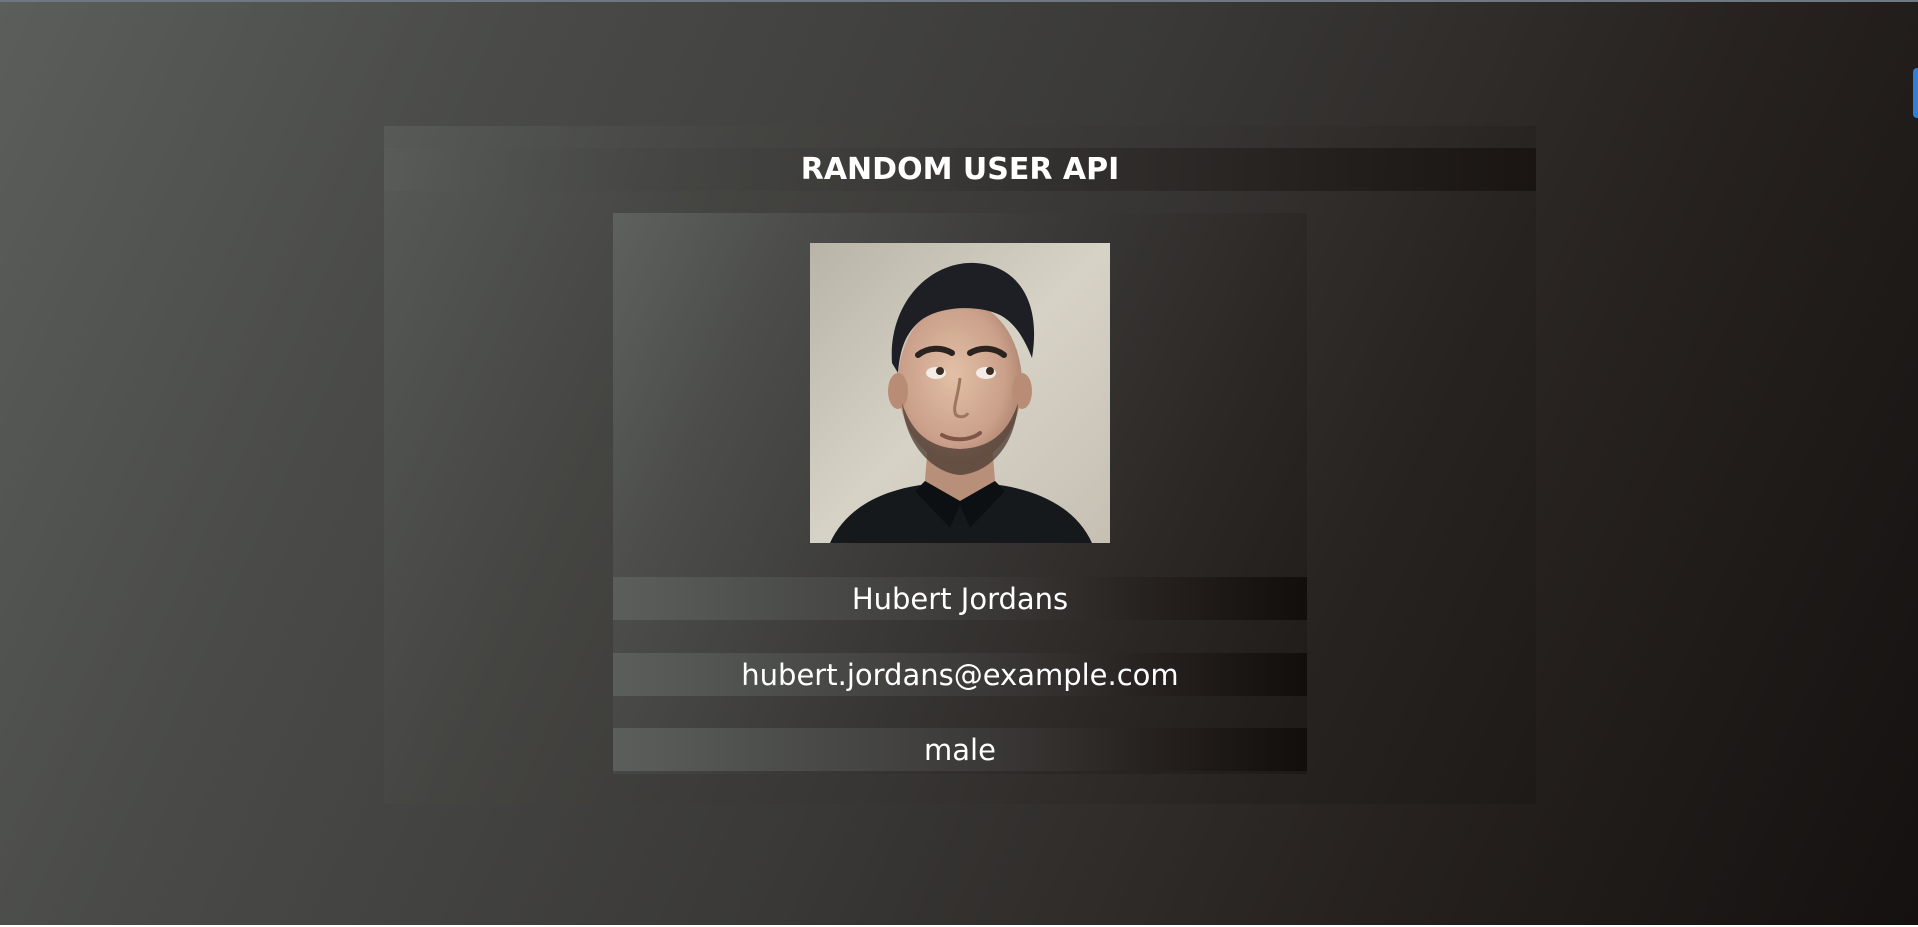 The height and width of the screenshot is (927, 1918). I want to click on user-name: Hubert Jordans, so click(960, 598).